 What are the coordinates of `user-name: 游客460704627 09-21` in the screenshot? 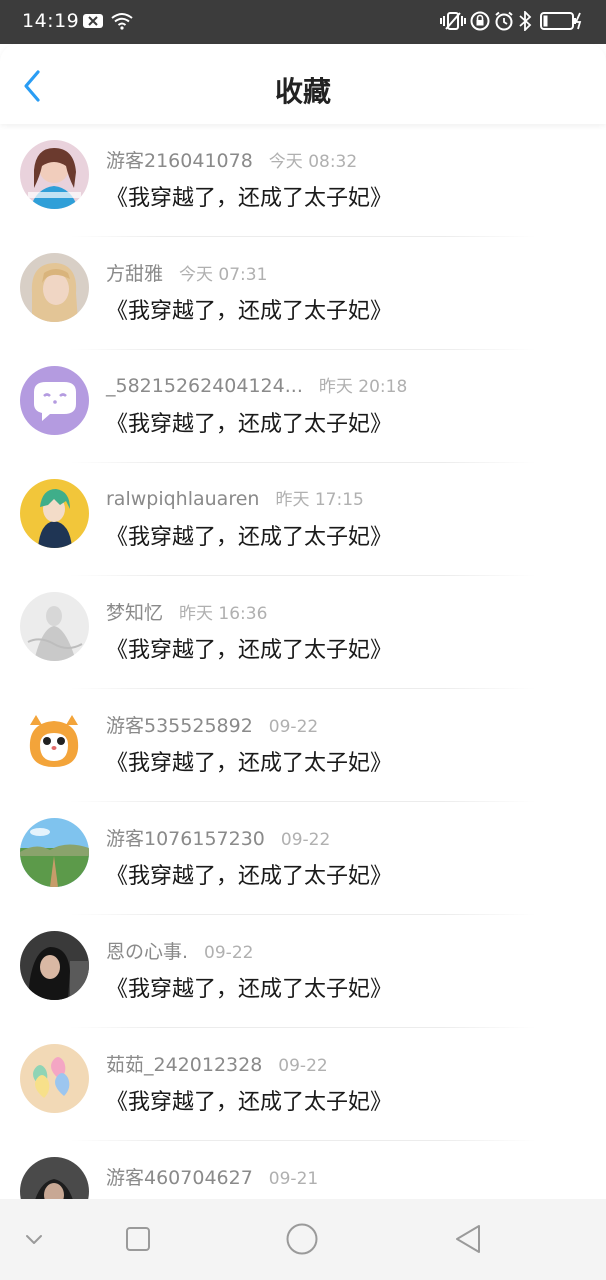 It's located at (212, 1178).